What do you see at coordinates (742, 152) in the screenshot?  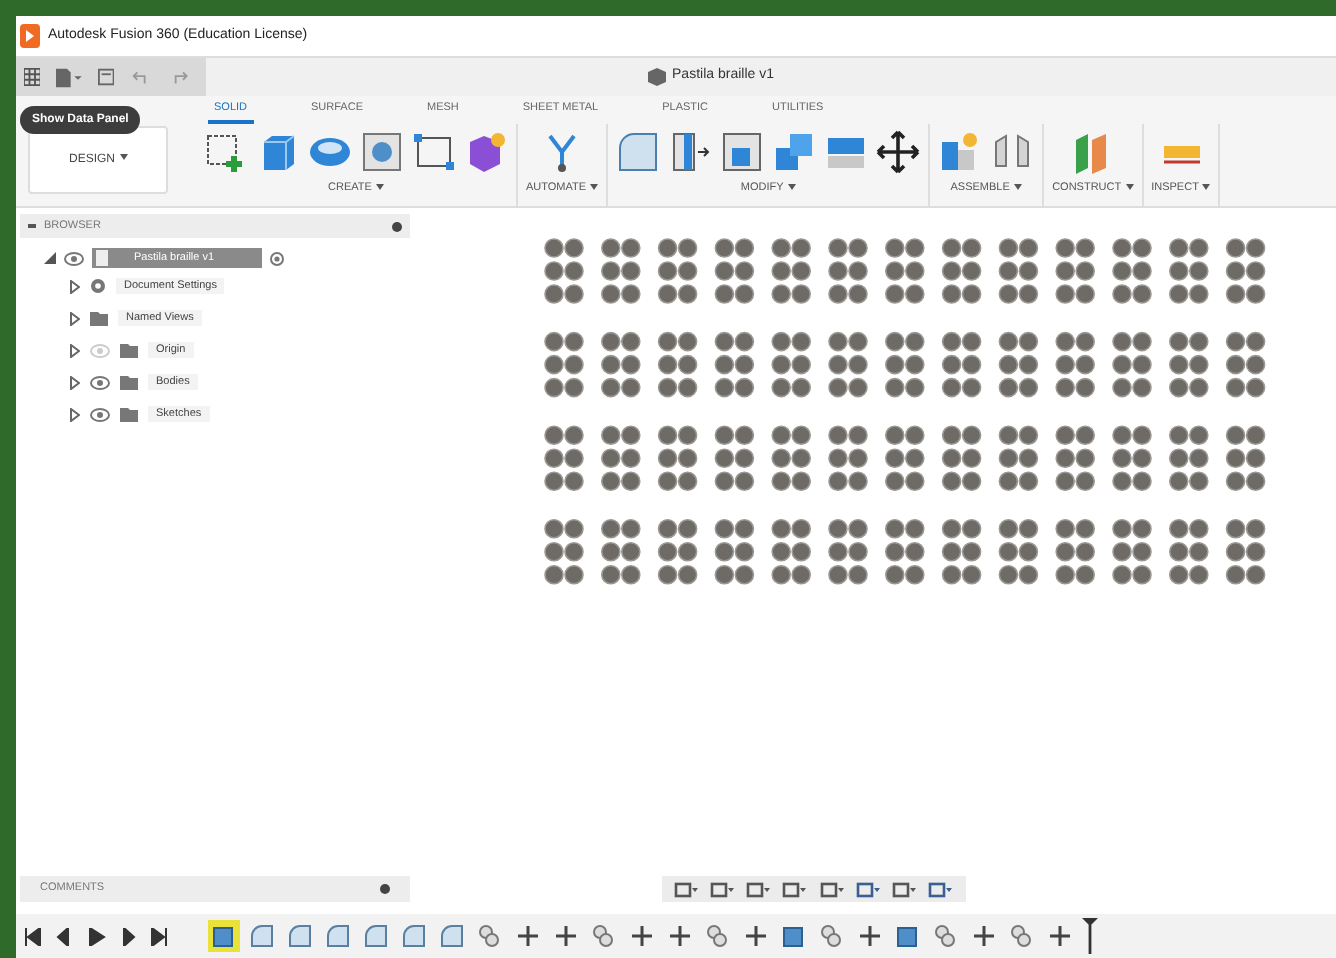 I see `shell-icon` at bounding box center [742, 152].